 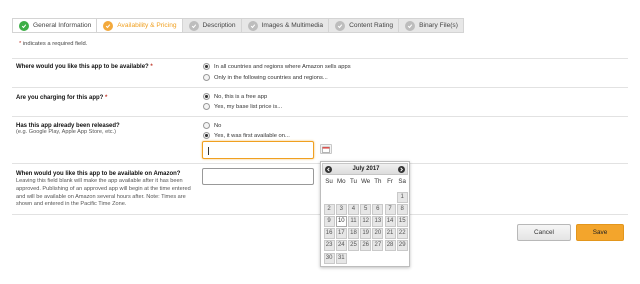 I want to click on next-month-icon, so click(x=401, y=169).